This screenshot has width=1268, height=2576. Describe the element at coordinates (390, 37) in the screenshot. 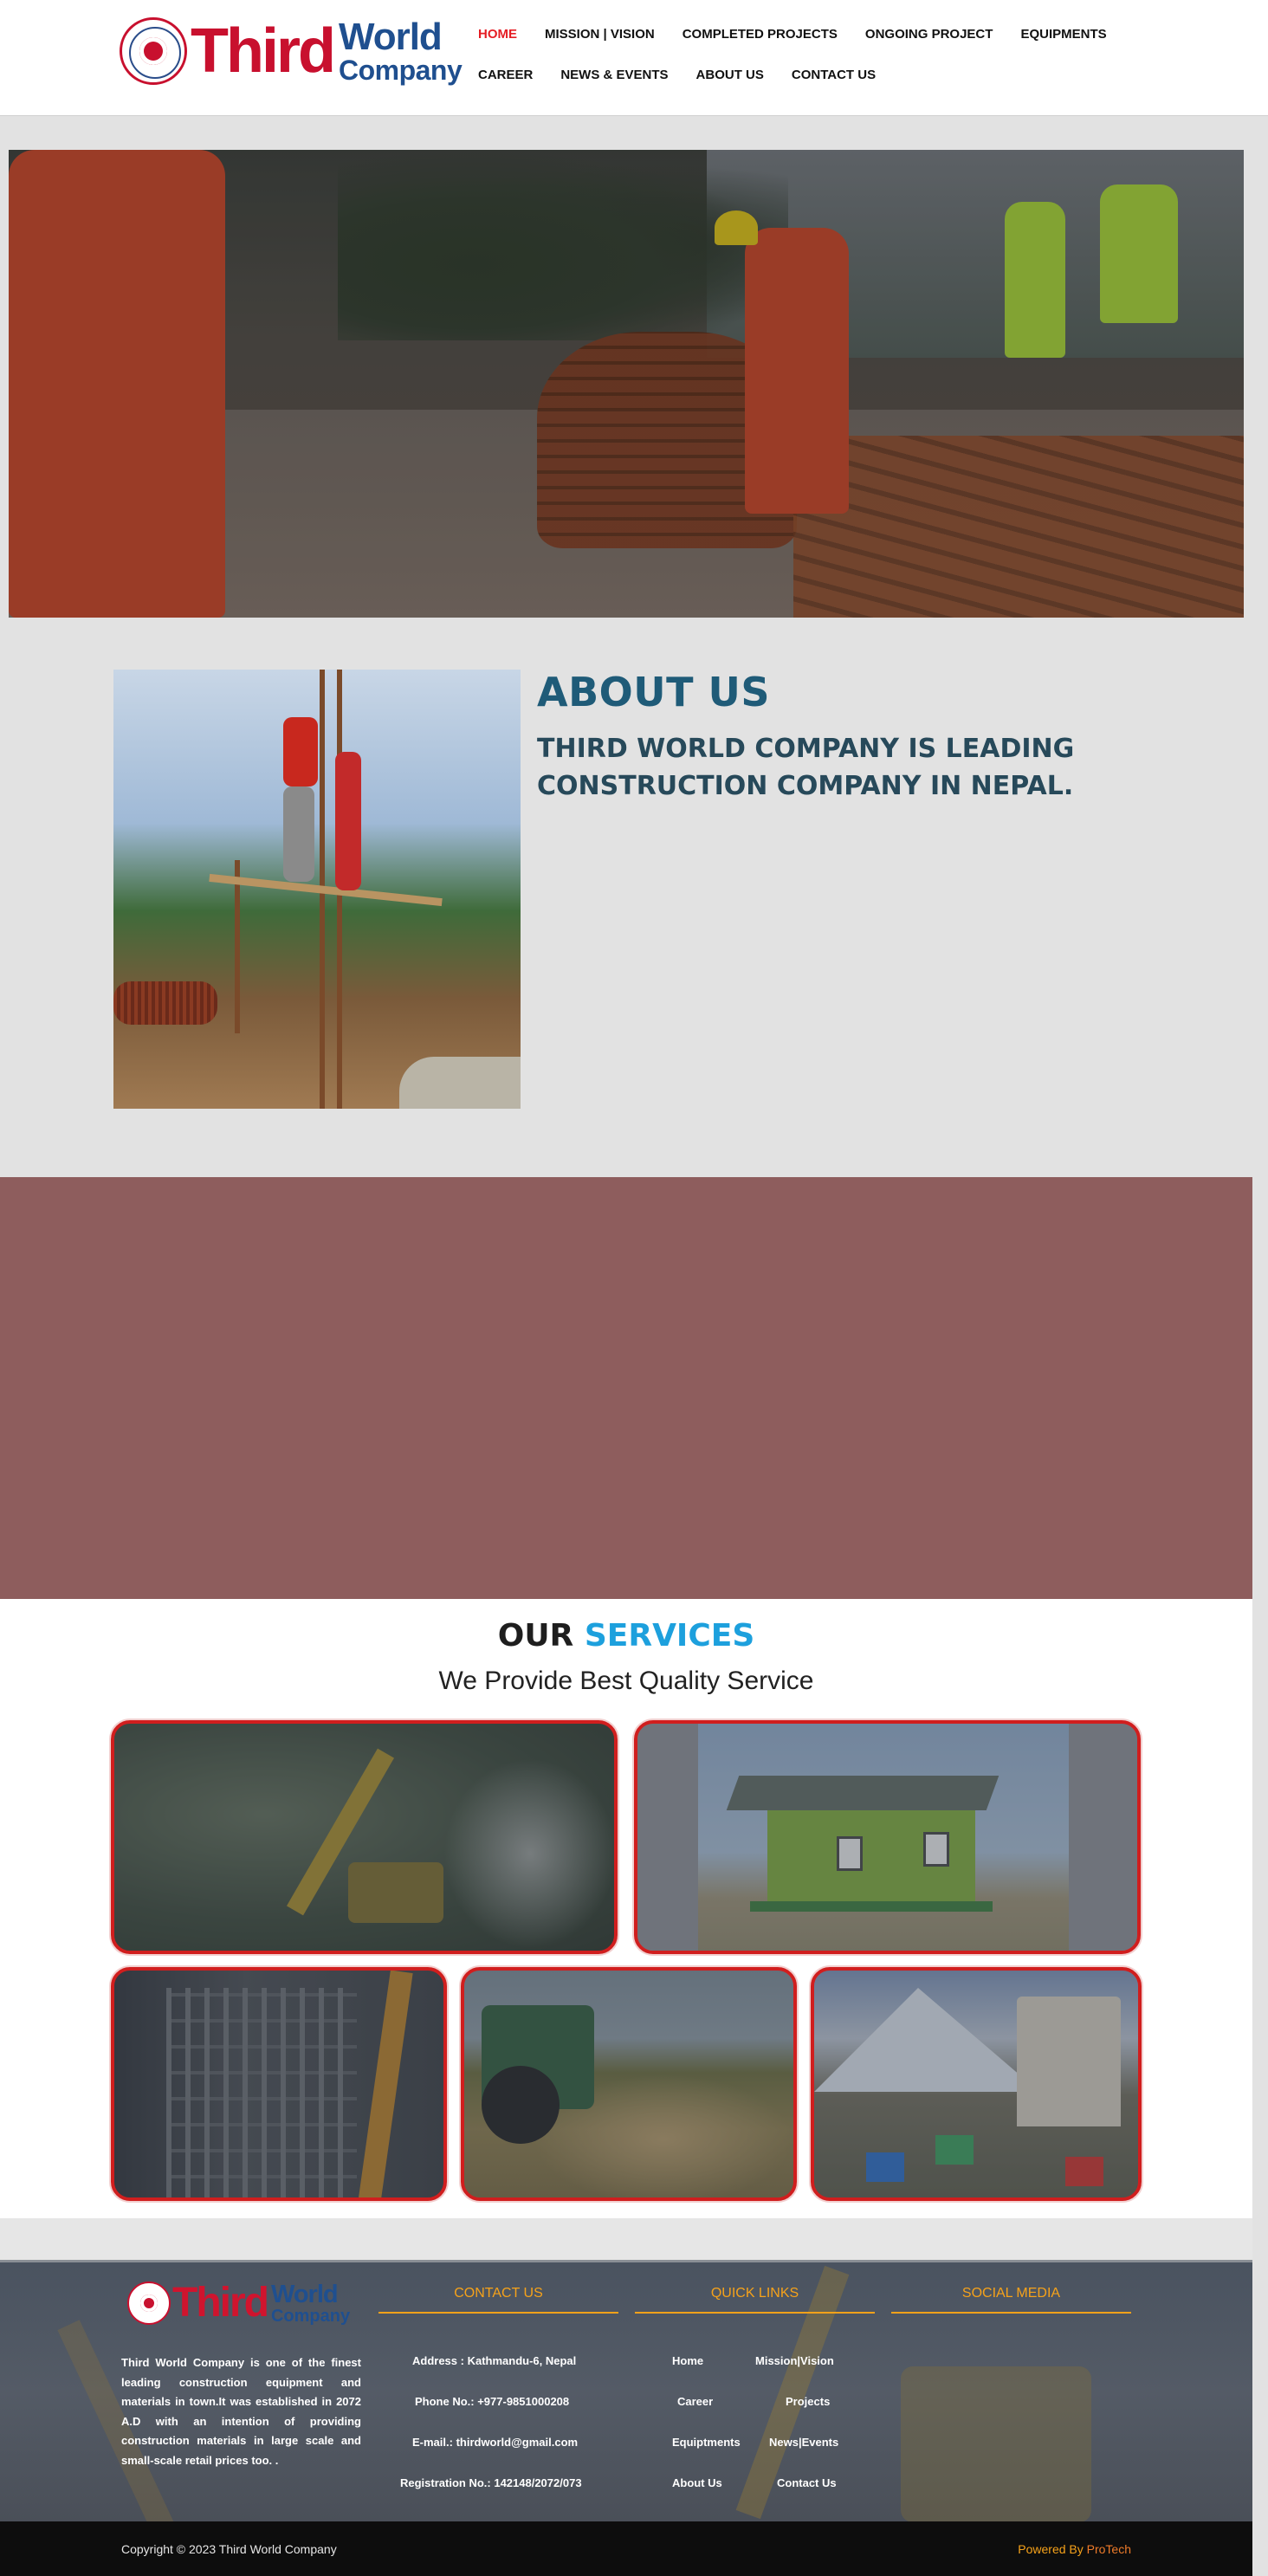

I see `logo-text-world: World` at that location.